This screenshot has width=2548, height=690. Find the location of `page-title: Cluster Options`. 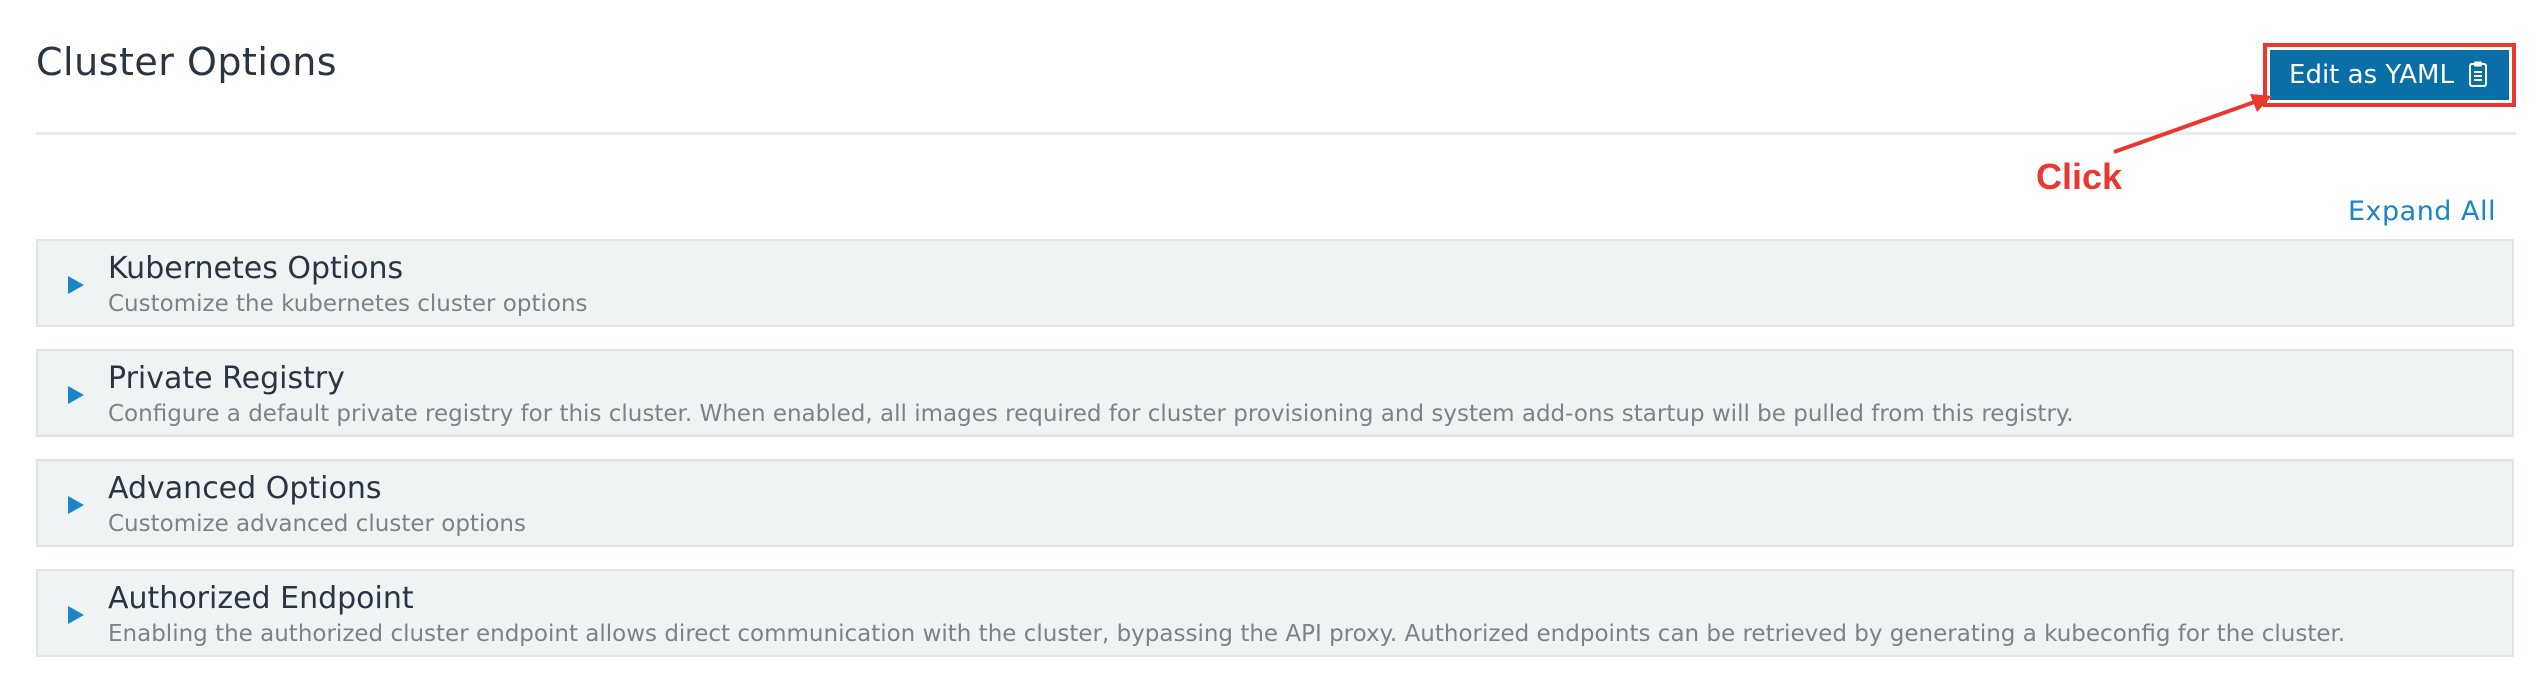

page-title: Cluster Options is located at coordinates (187, 62).